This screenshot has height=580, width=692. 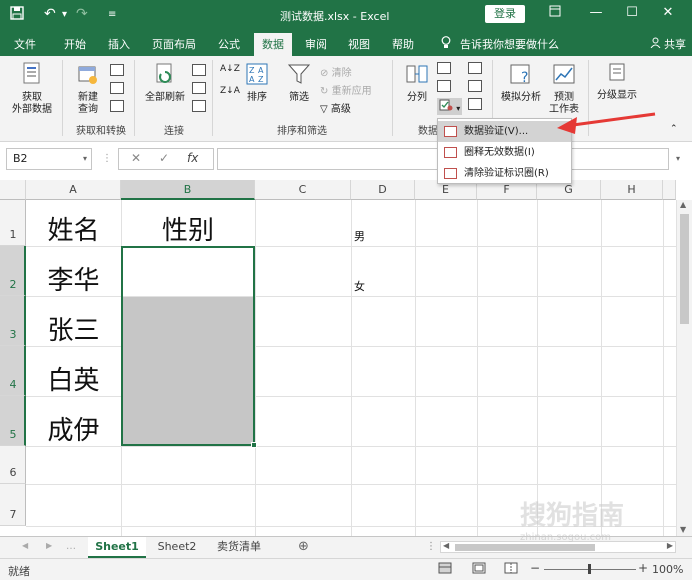 What do you see at coordinates (64, 14) in the screenshot?
I see `undo-dropdown-icon: ▾` at bounding box center [64, 14].